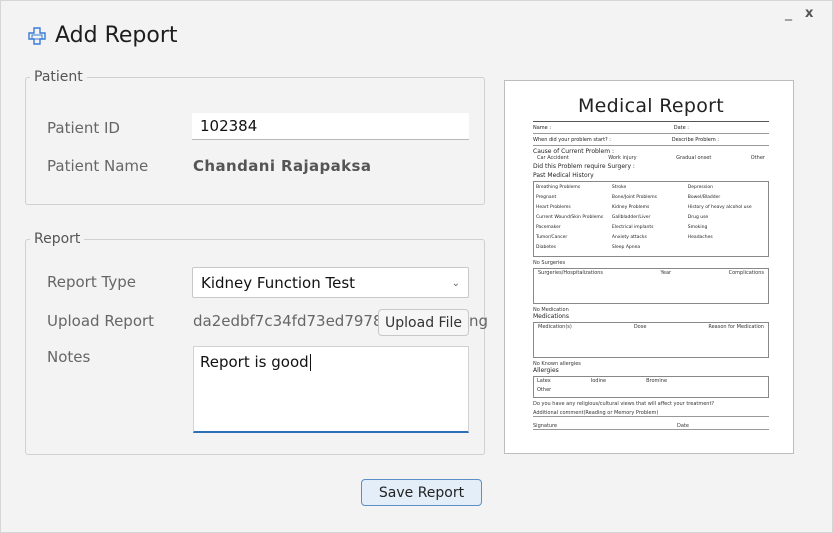 Image resolution: width=833 pixels, height=533 pixels. I want to click on preview-signature-label: Signature, so click(545, 426).